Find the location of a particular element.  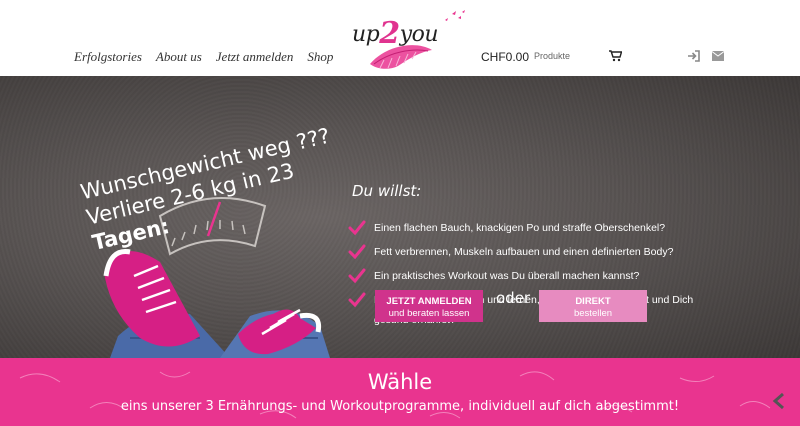

chevron-left-icon is located at coordinates (779, 401).